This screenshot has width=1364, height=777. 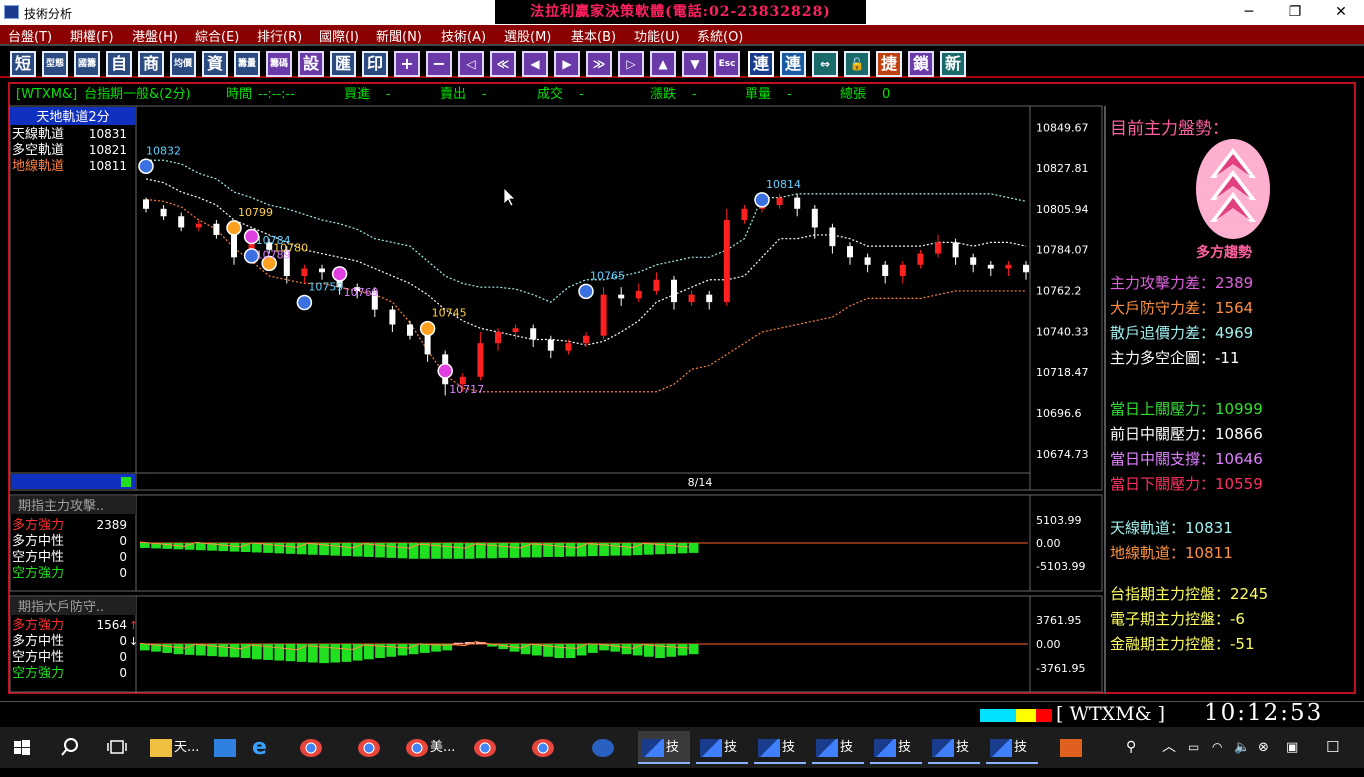 I want to click on error-icon: ⊗, so click(x=1263, y=747).